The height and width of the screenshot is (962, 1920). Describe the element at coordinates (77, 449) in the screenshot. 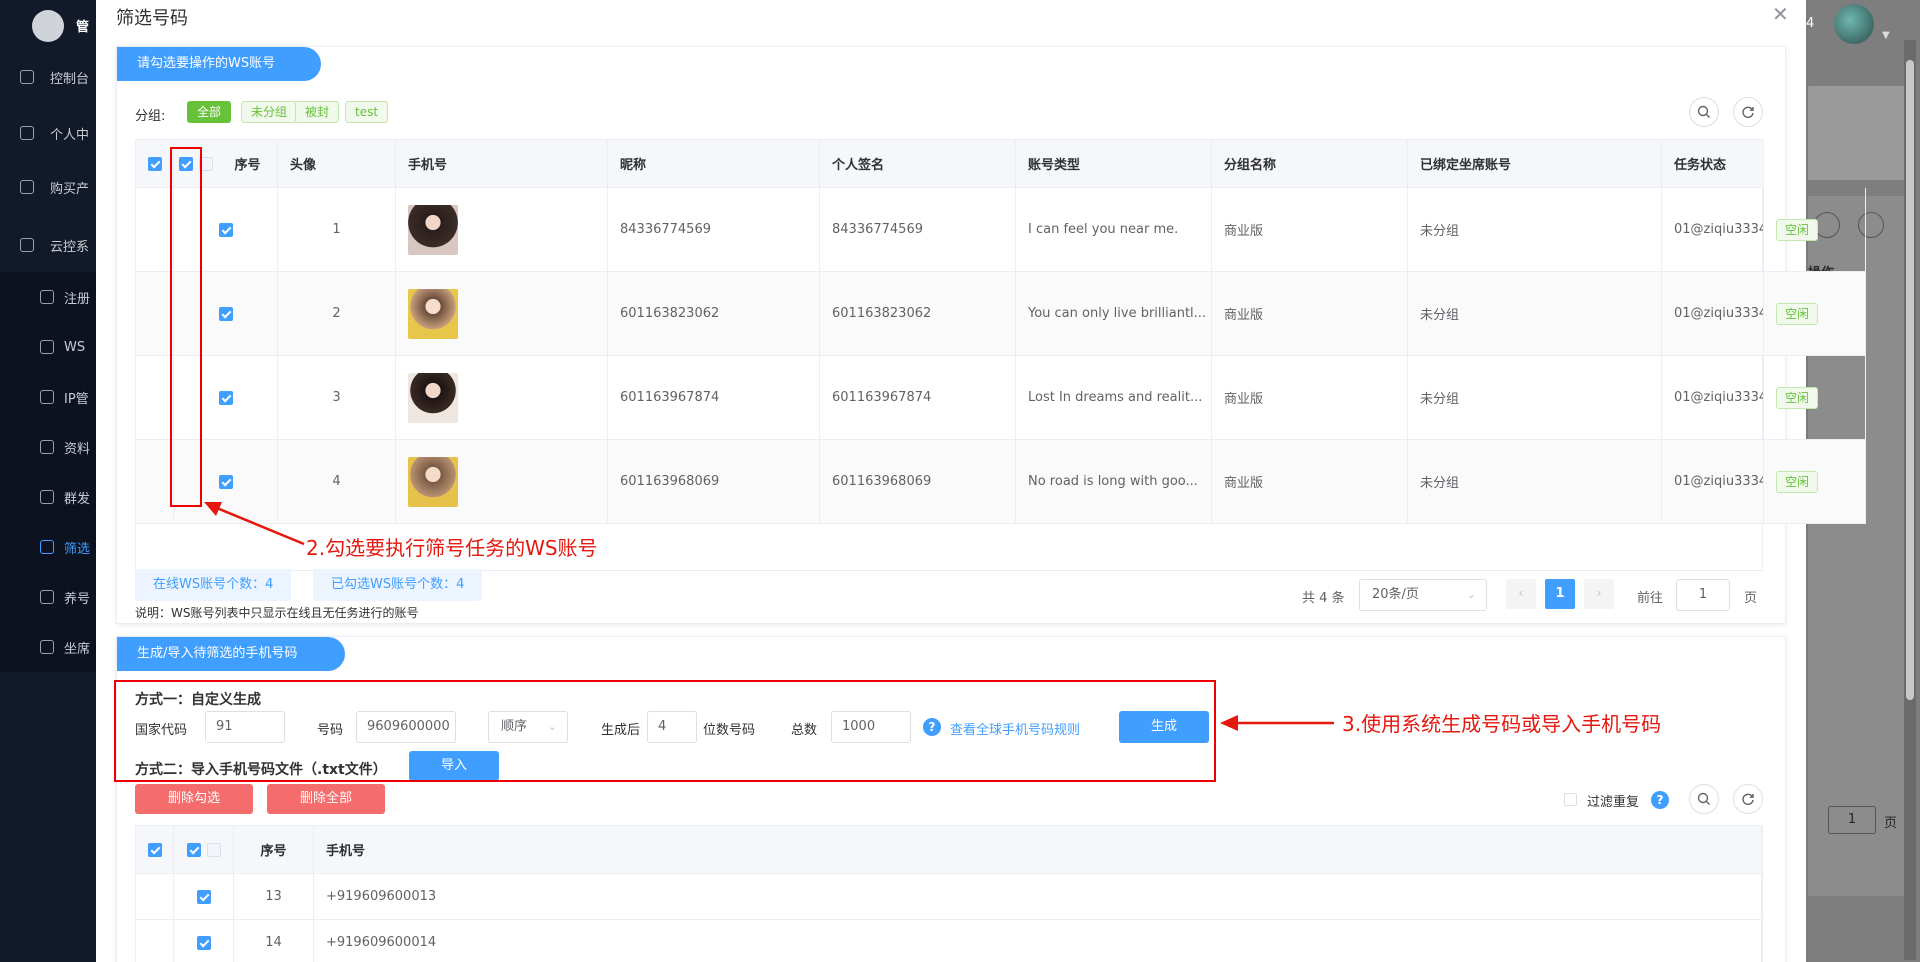

I see `sidebar-item-label: 资料` at that location.